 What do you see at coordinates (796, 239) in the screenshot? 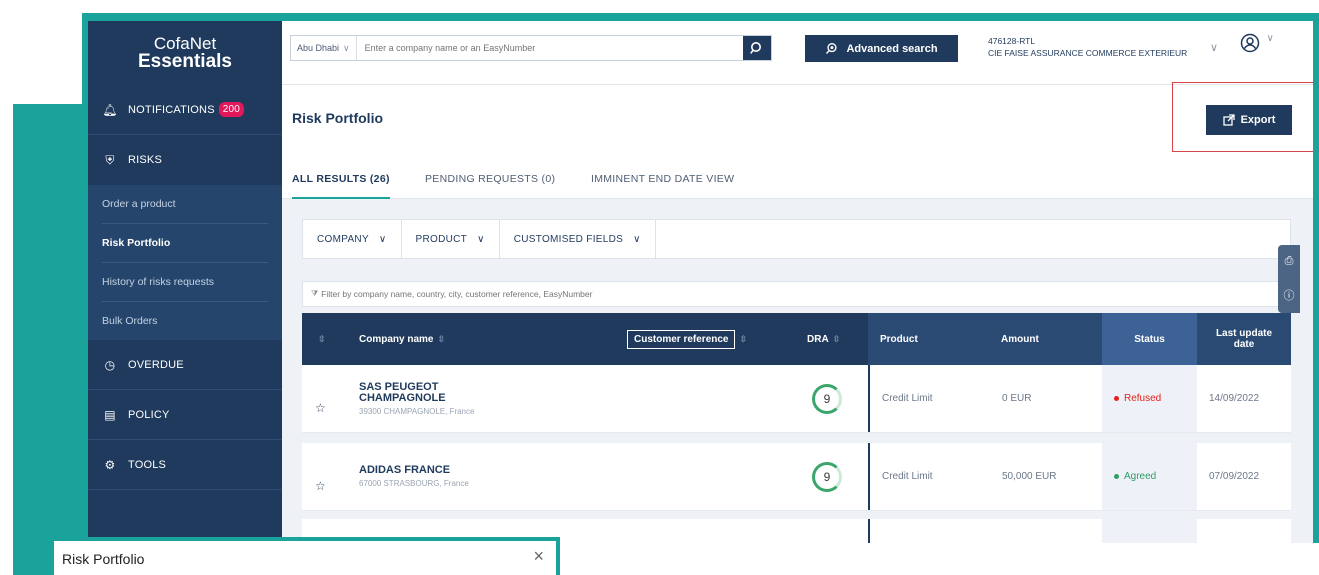
I see `filter-dropdowns: COMPANY ∨ PRODUCT ∨ CUSTOMISED FIELDS ∨` at bounding box center [796, 239].